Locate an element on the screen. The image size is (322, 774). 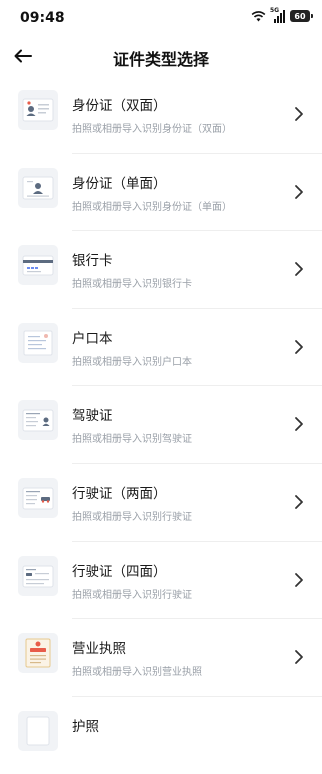
battery-level: 60 is located at coordinates (300, 16).